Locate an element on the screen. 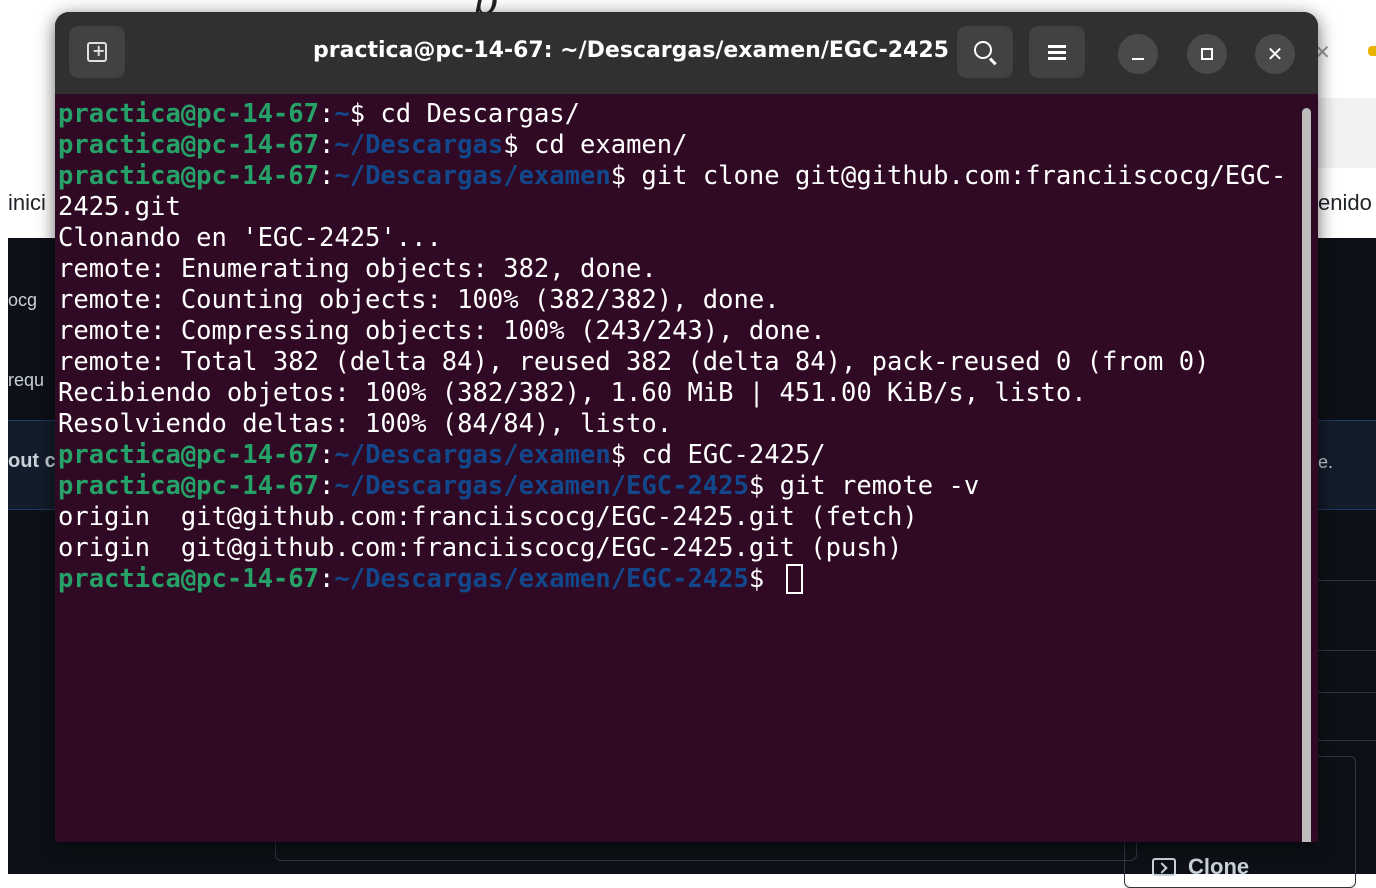  prompt-path: ~/Descargas is located at coordinates (419, 145).